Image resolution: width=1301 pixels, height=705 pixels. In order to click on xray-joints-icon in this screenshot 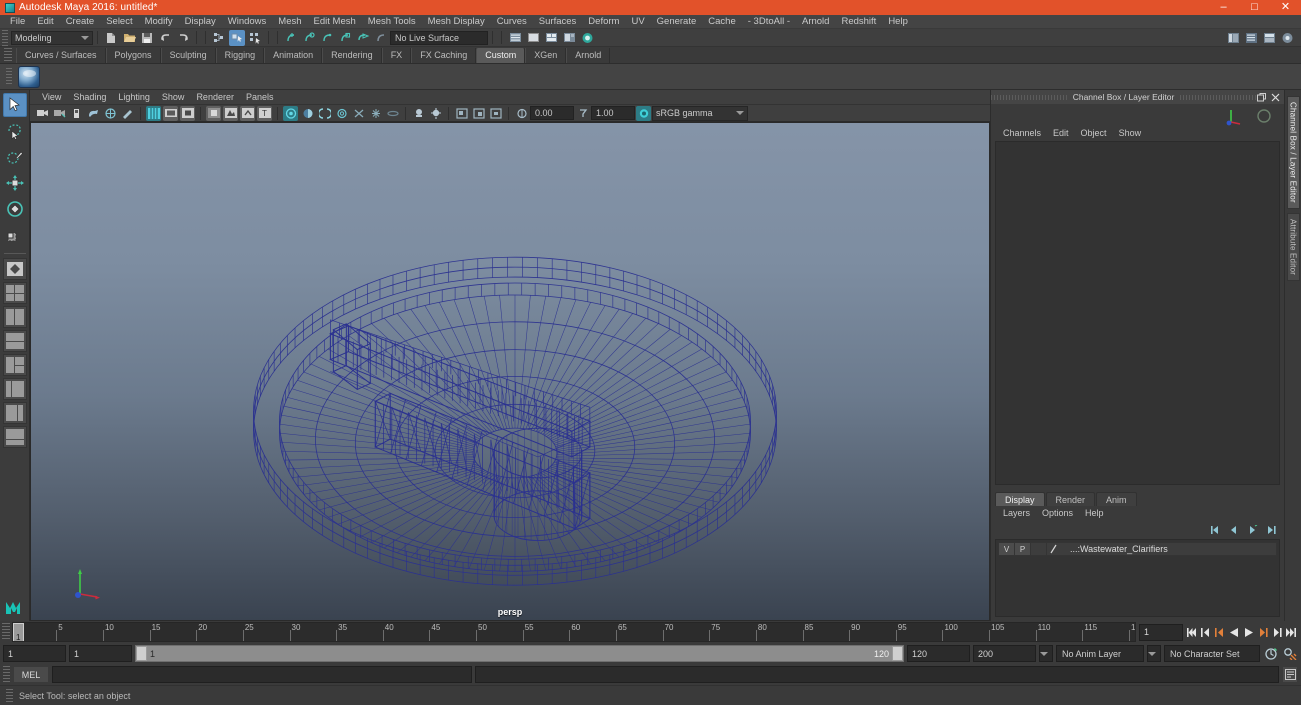, I will do `click(247, 113)`.